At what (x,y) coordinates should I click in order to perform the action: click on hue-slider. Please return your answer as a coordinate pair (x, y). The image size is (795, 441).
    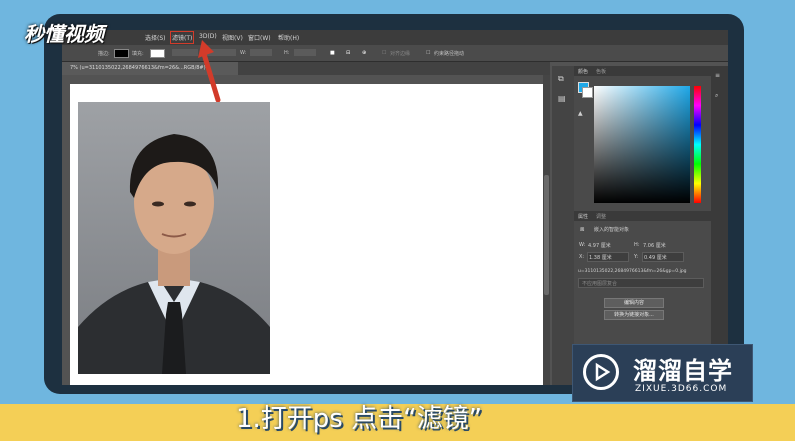
    Looking at the image, I should click on (697, 144).